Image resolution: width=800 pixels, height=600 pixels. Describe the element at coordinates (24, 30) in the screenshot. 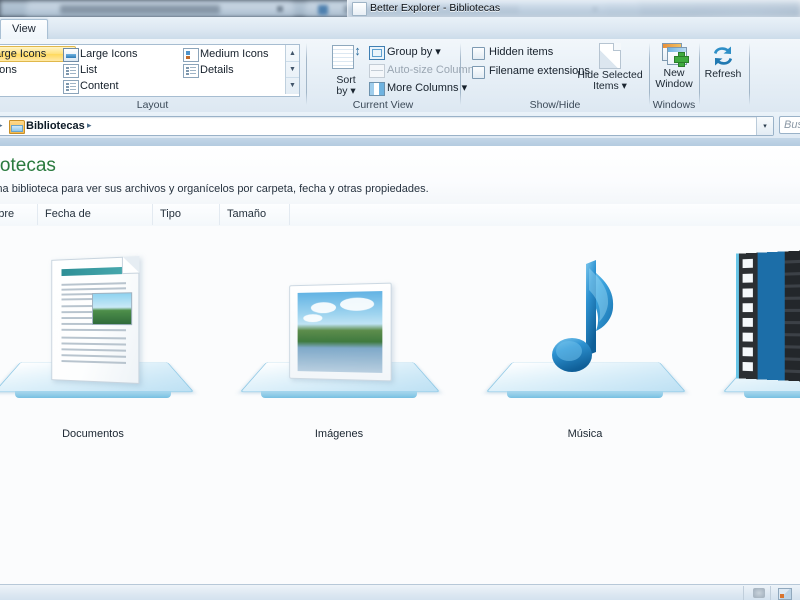

I see `tab-view: View` at that location.